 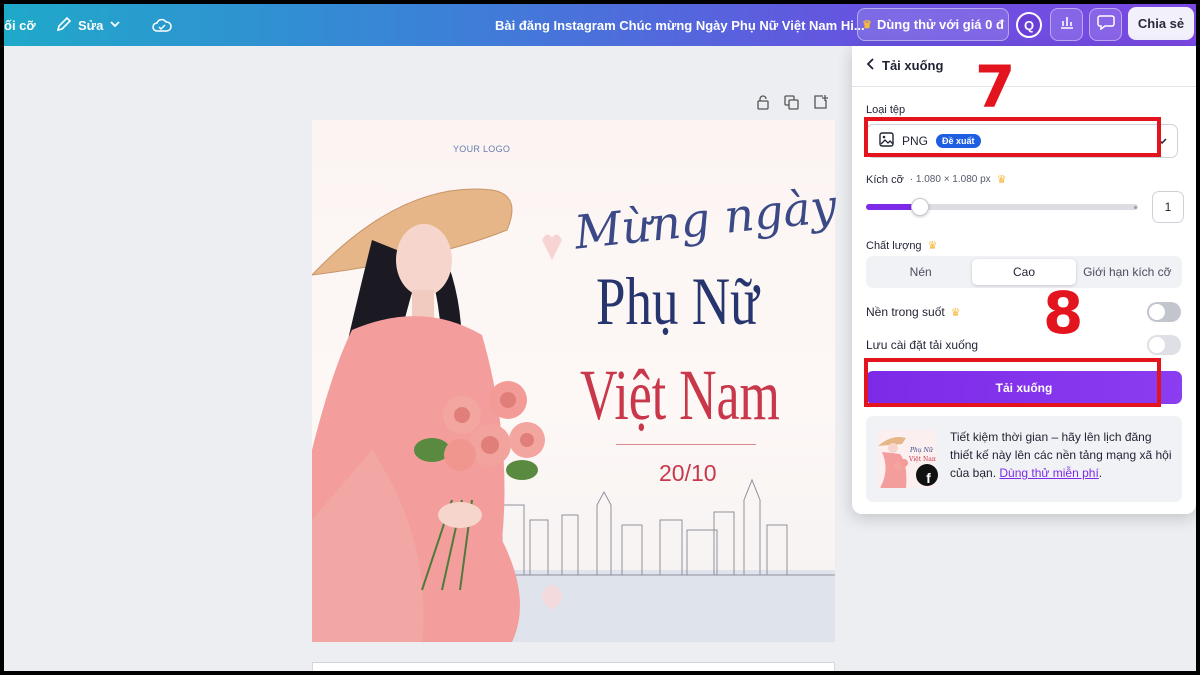 I want to click on pencil-icon, so click(x=64, y=25).